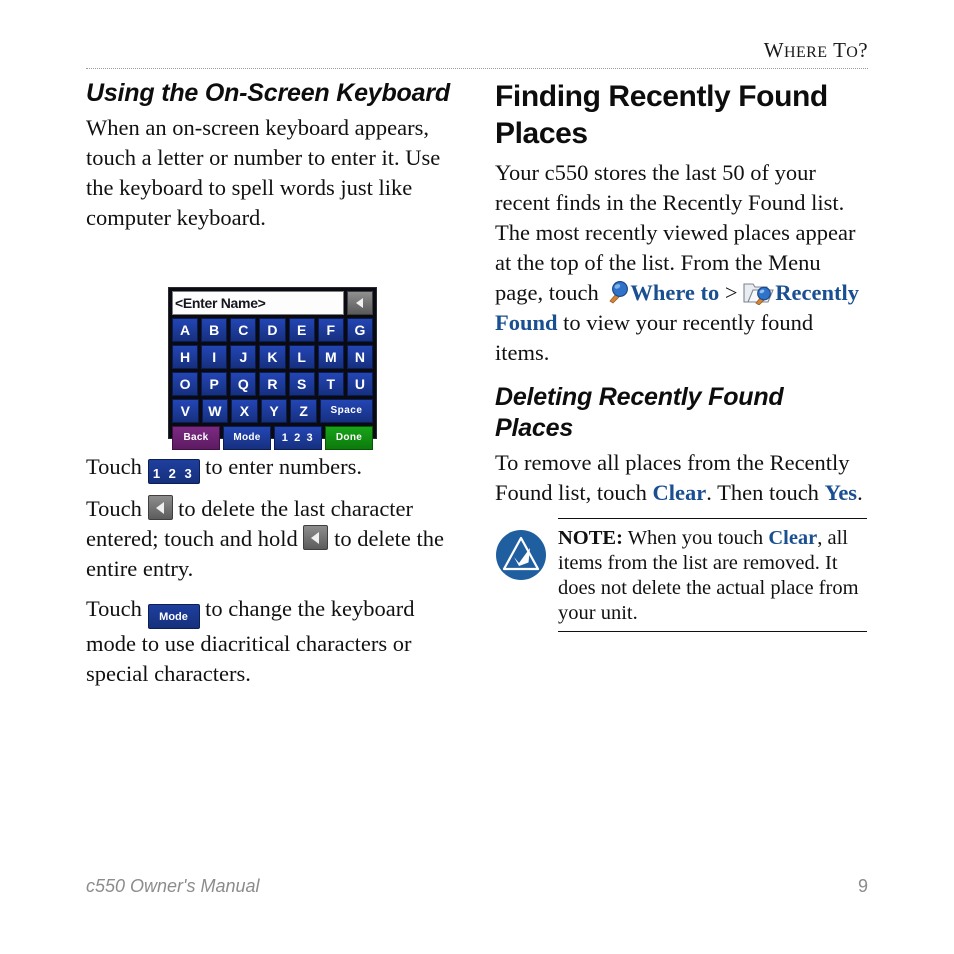 The height and width of the screenshot is (954, 954). What do you see at coordinates (301, 384) in the screenshot?
I see `key-s: S` at bounding box center [301, 384].